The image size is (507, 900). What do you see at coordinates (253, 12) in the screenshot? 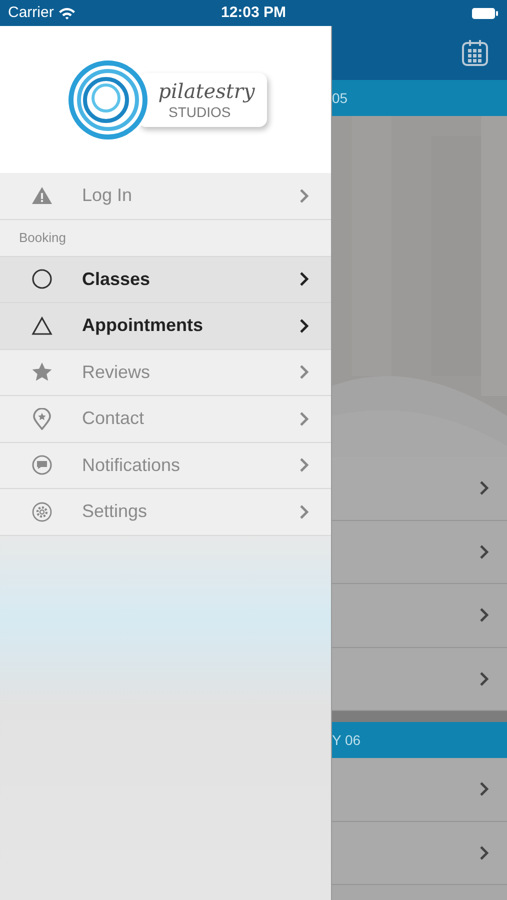
I see `clock-time: 12:03 PM` at bounding box center [253, 12].